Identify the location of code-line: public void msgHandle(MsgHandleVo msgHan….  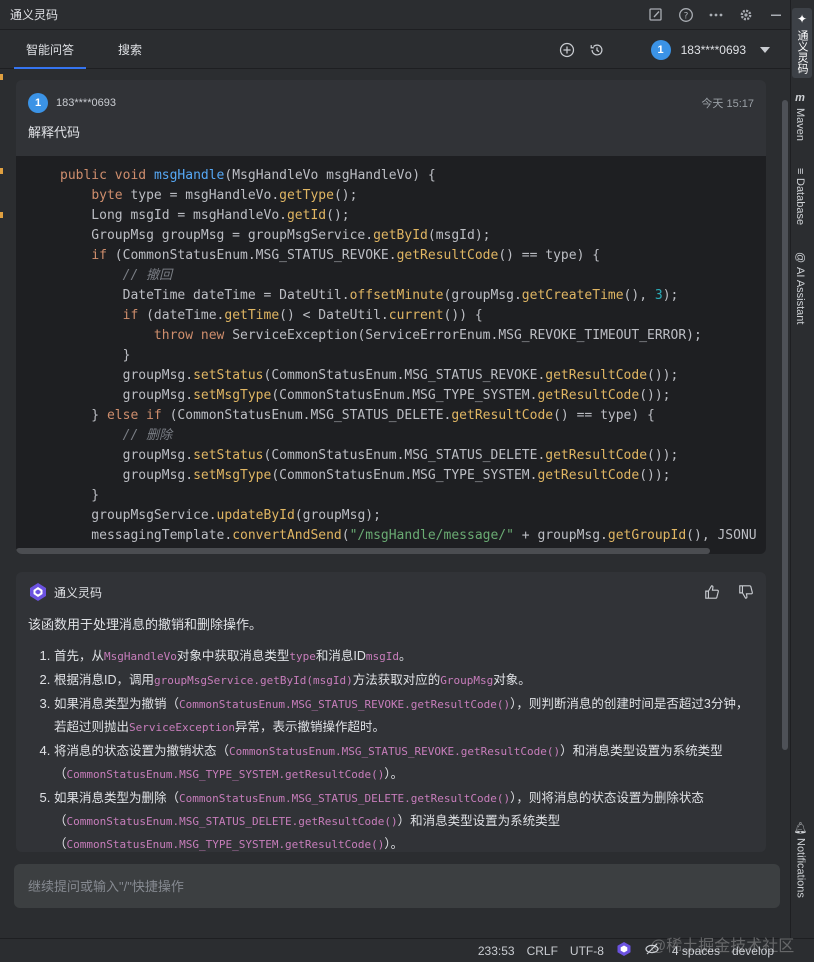
(248, 175).